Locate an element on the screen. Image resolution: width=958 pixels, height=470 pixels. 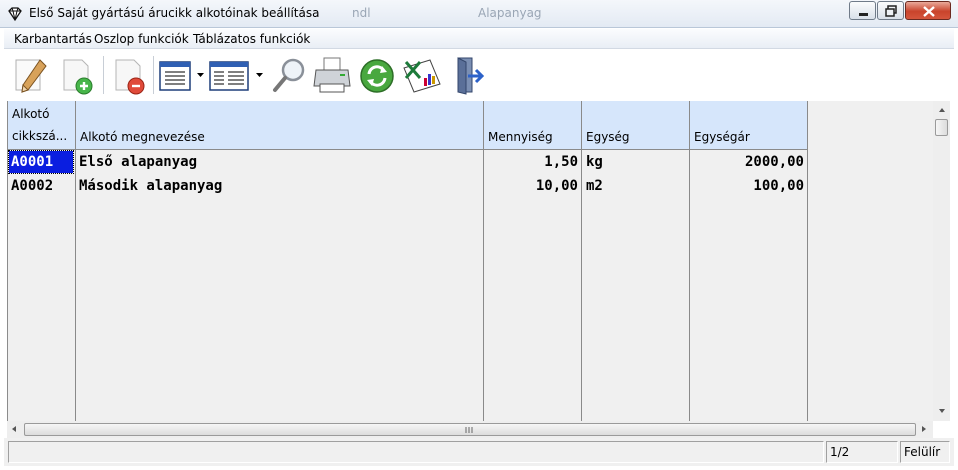
excel-export-button is located at coordinates (421, 75).